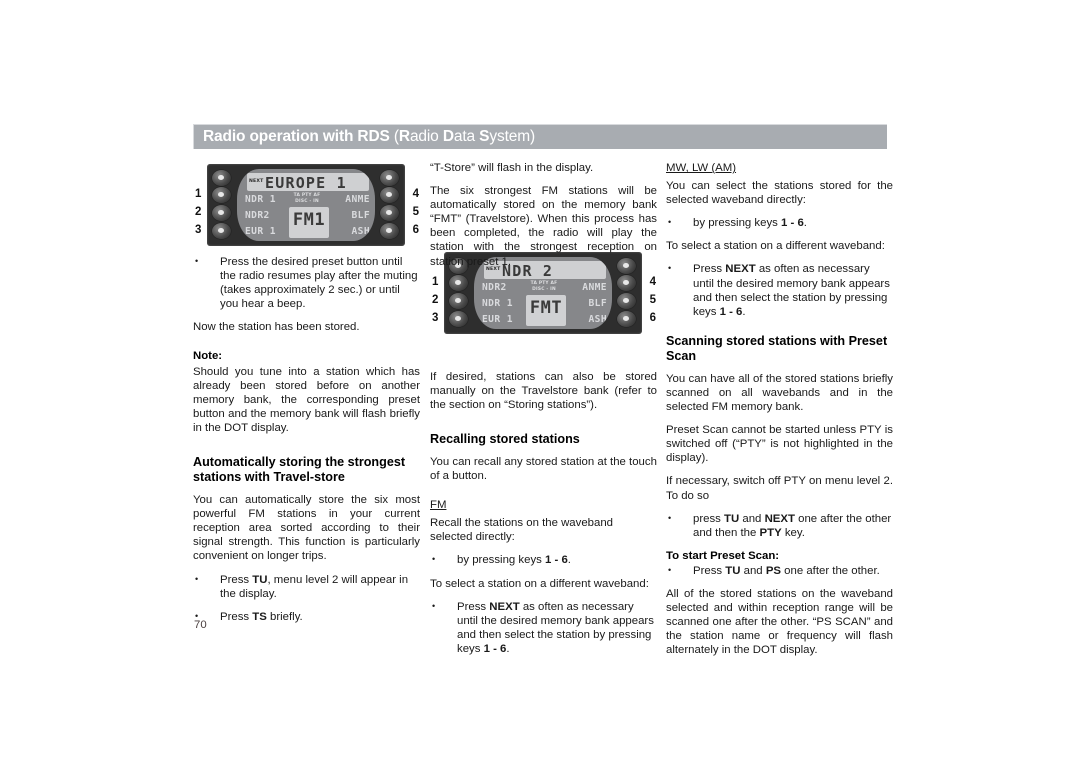 The image size is (1080, 763). I want to click on lcd-status-indicators: TA PTY AF DISC - IN, so click(307, 198).